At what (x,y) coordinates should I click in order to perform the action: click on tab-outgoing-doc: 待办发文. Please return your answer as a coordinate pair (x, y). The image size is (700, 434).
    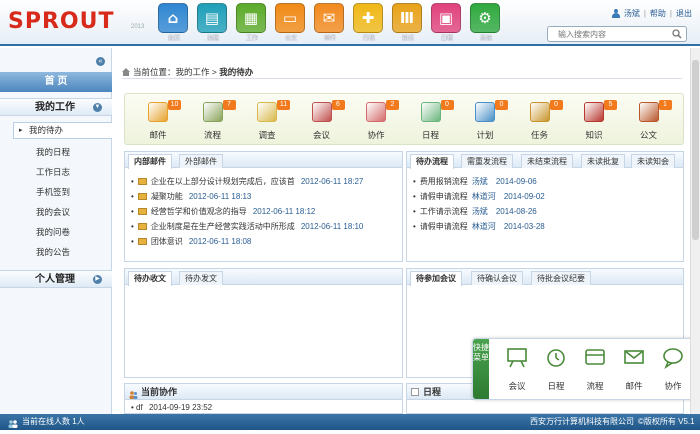
    Looking at the image, I should click on (201, 278).